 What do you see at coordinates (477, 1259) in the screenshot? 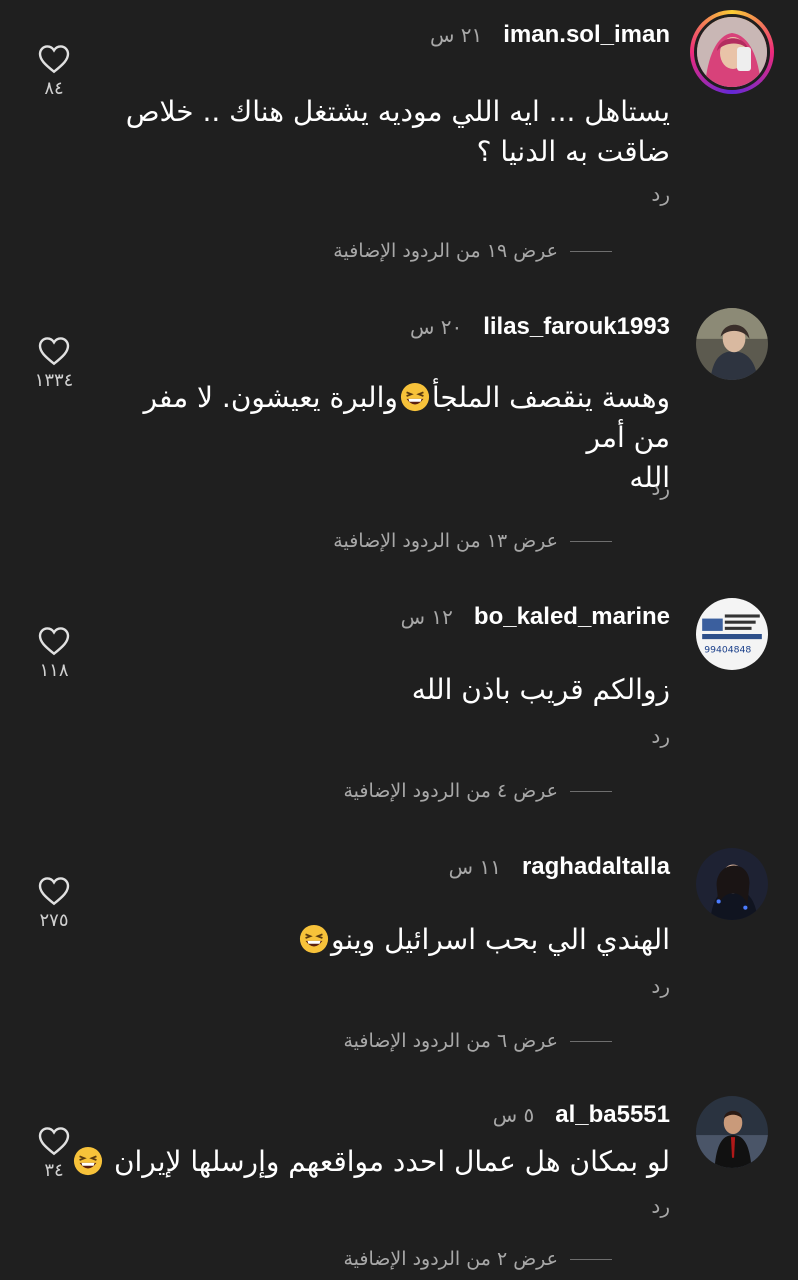
I see `view-more-replies-button: عرض ٢ من الردود الإضافية` at bounding box center [477, 1259].